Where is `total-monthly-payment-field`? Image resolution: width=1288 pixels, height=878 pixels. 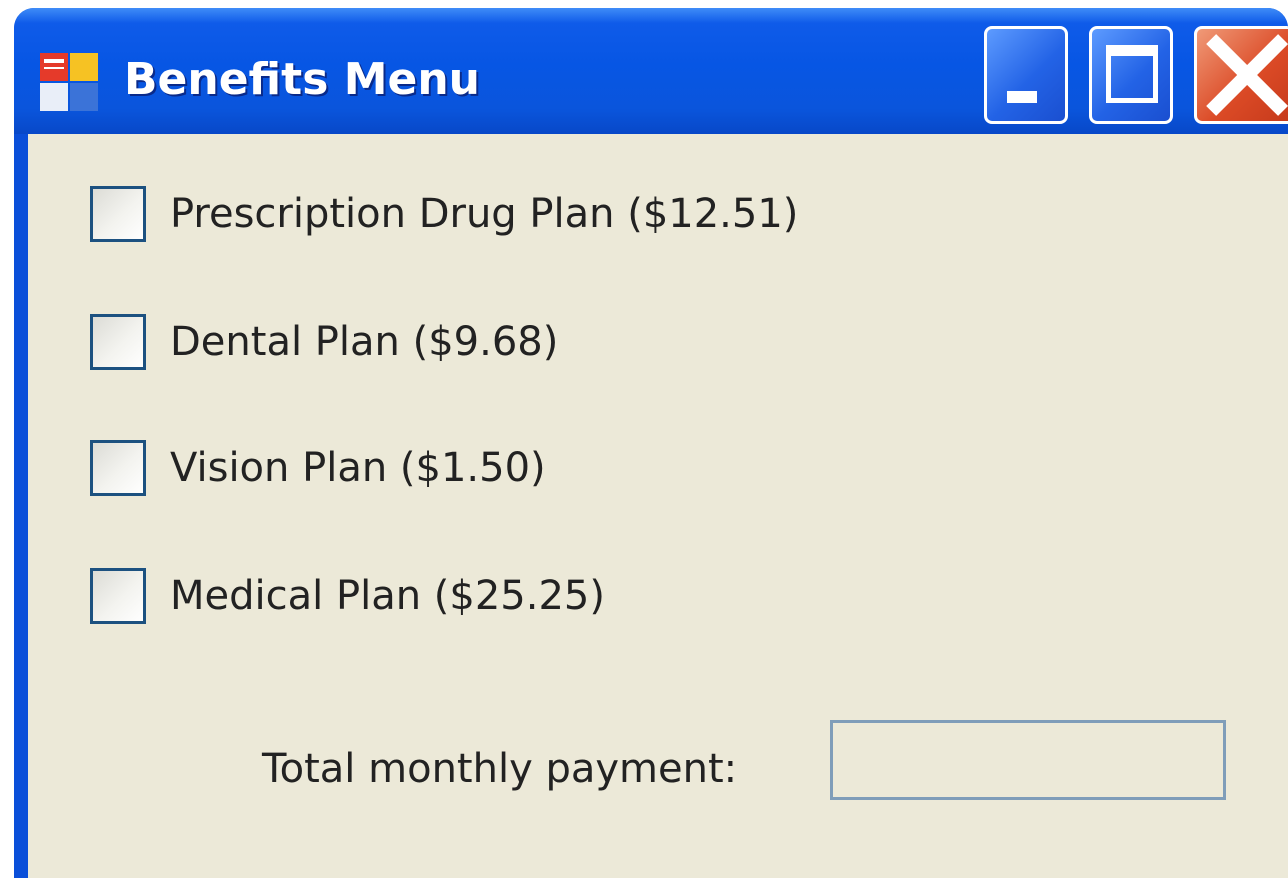
total-monthly-payment-field is located at coordinates (1028, 760).